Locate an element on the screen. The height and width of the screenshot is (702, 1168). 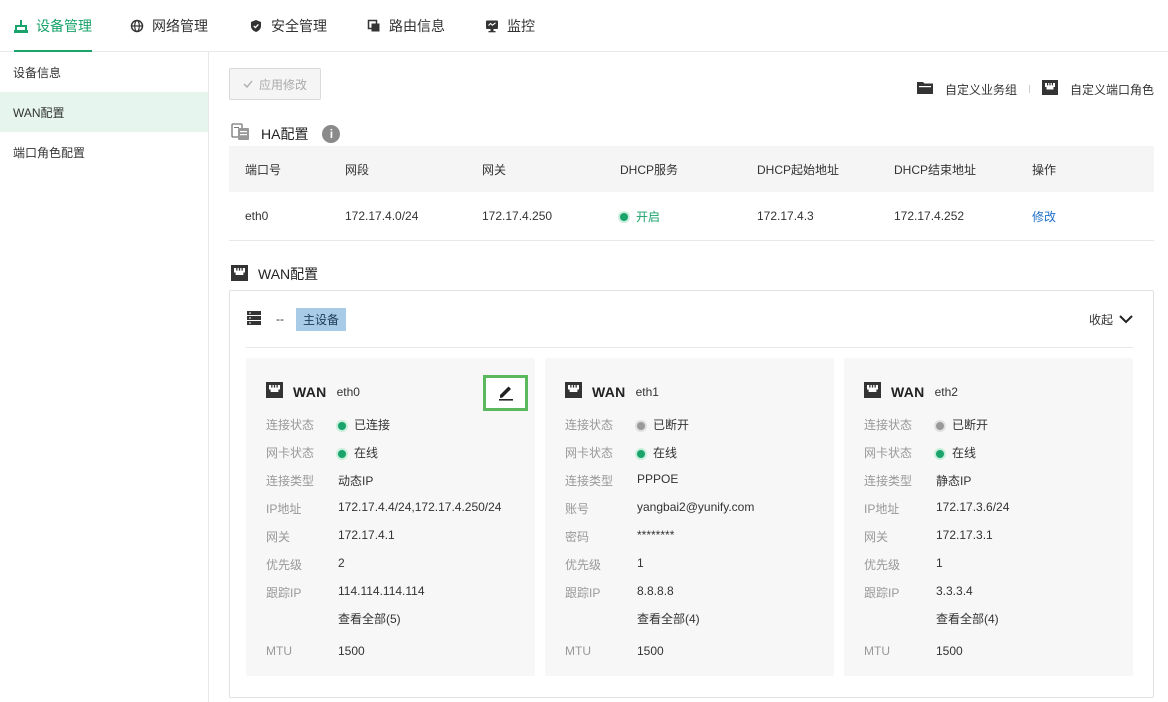
field-value: 已连接 is located at coordinates (364, 424).